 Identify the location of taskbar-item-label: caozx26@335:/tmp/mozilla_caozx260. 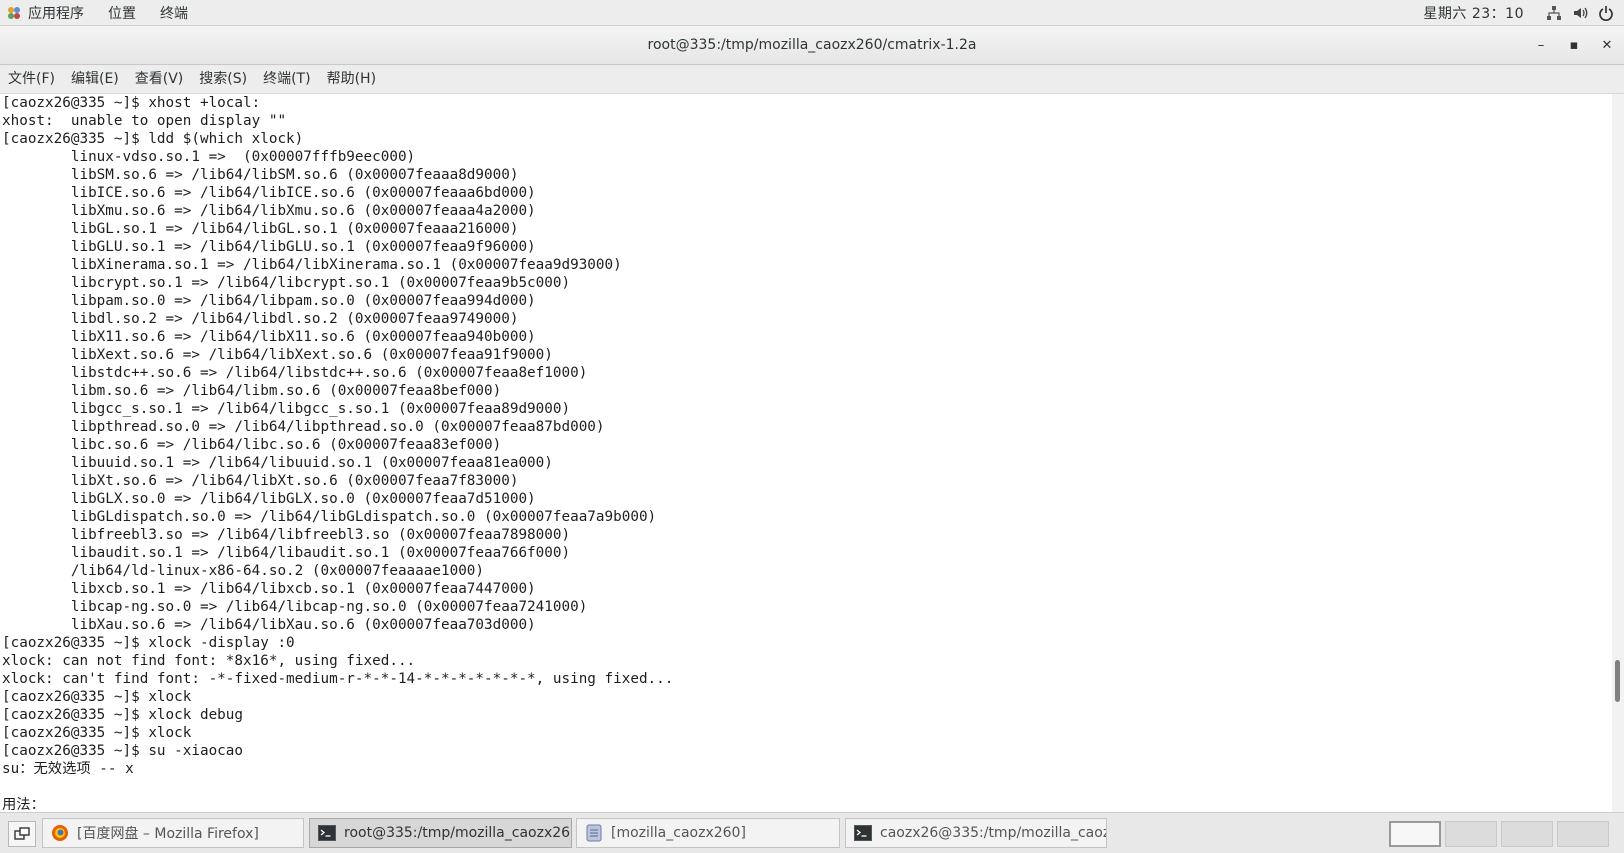
(993, 833).